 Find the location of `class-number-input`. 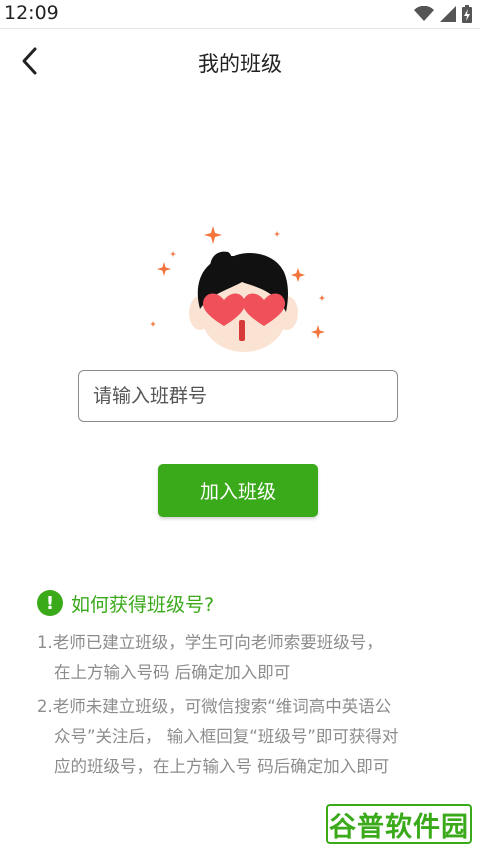

class-number-input is located at coordinates (238, 396).